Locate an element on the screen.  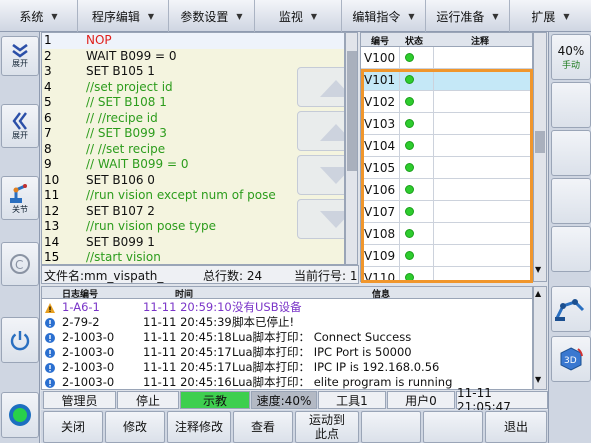
power-button is located at coordinates (20, 340).